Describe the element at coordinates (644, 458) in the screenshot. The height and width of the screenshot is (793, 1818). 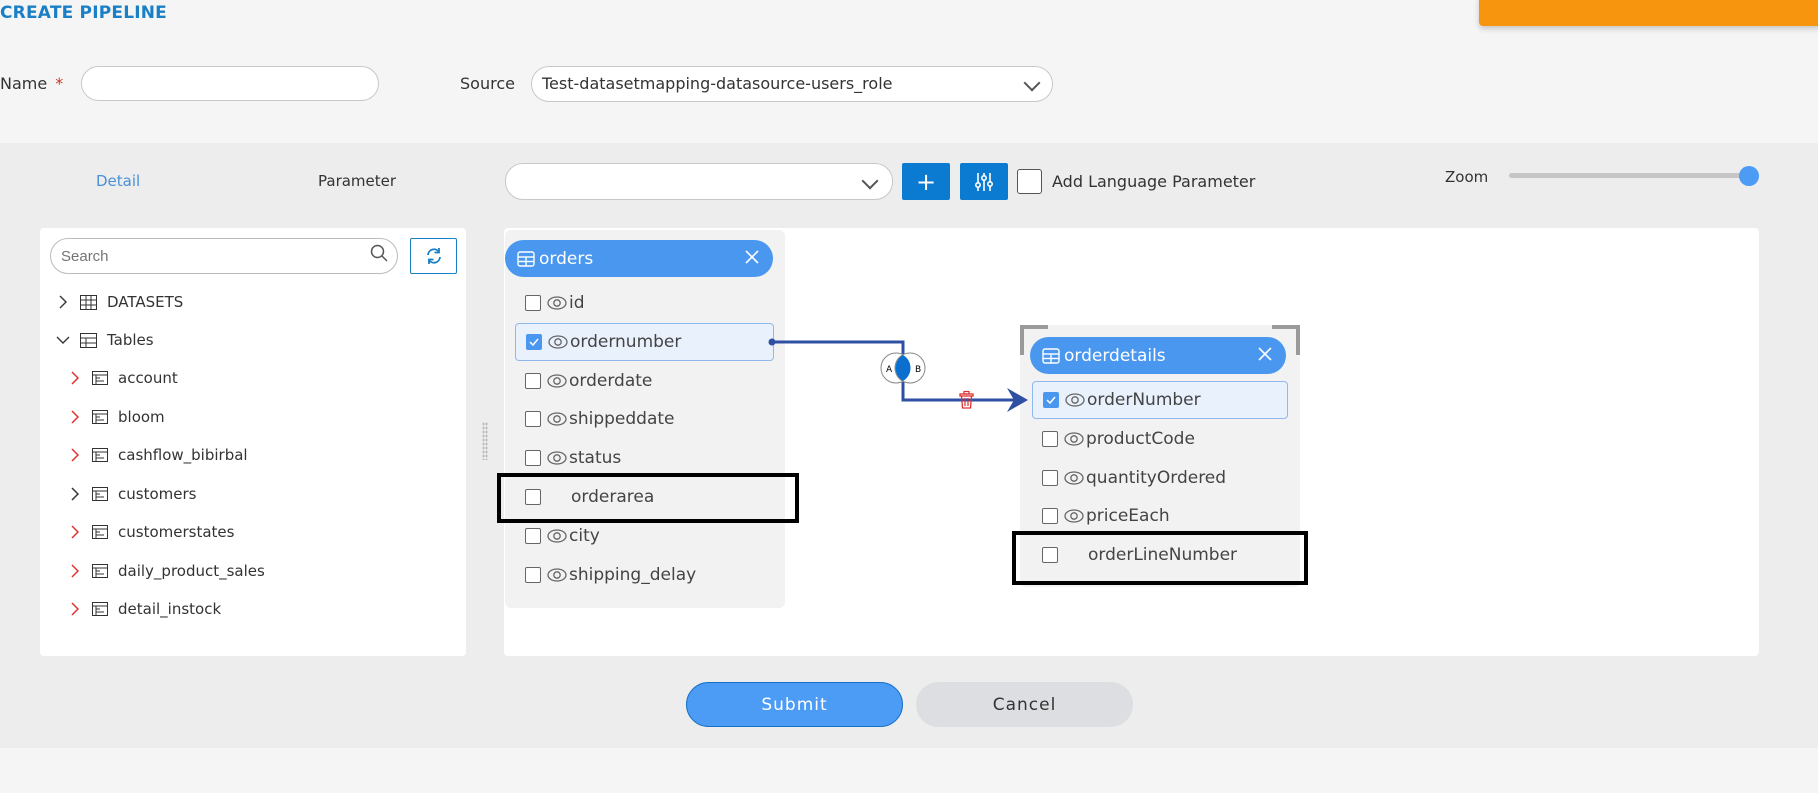
I see `field-row: status` at that location.